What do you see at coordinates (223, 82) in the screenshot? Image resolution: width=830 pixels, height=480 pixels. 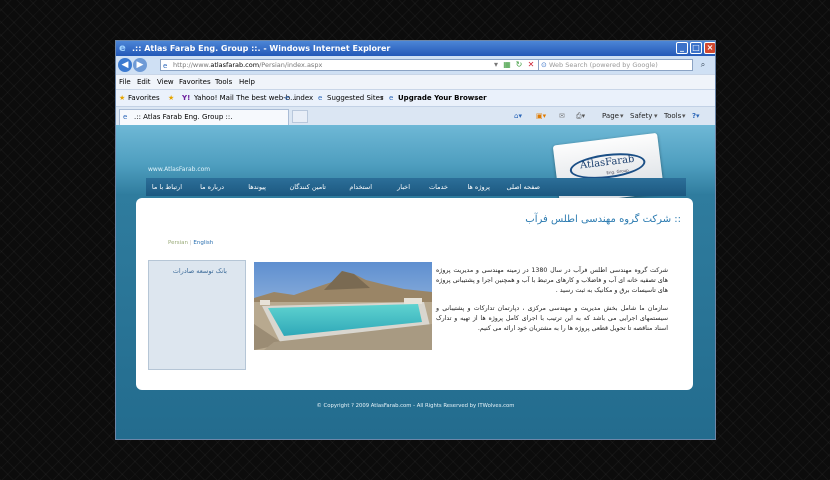 I see `menu-tools: Tools` at bounding box center [223, 82].